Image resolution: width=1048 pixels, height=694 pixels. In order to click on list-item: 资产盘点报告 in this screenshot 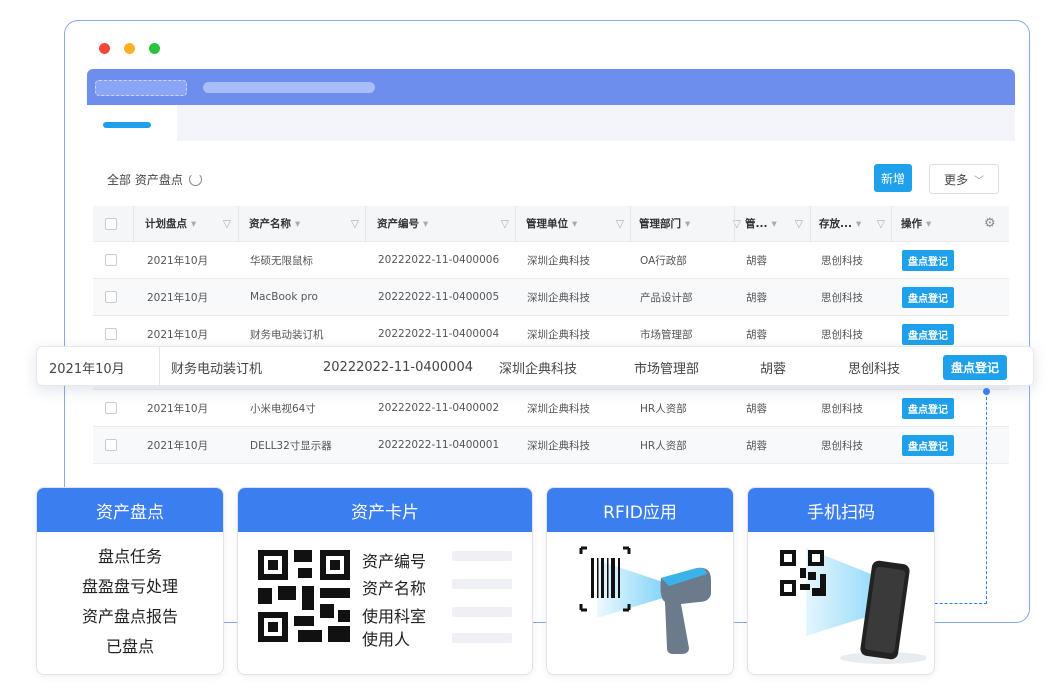, I will do `click(130, 617)`.